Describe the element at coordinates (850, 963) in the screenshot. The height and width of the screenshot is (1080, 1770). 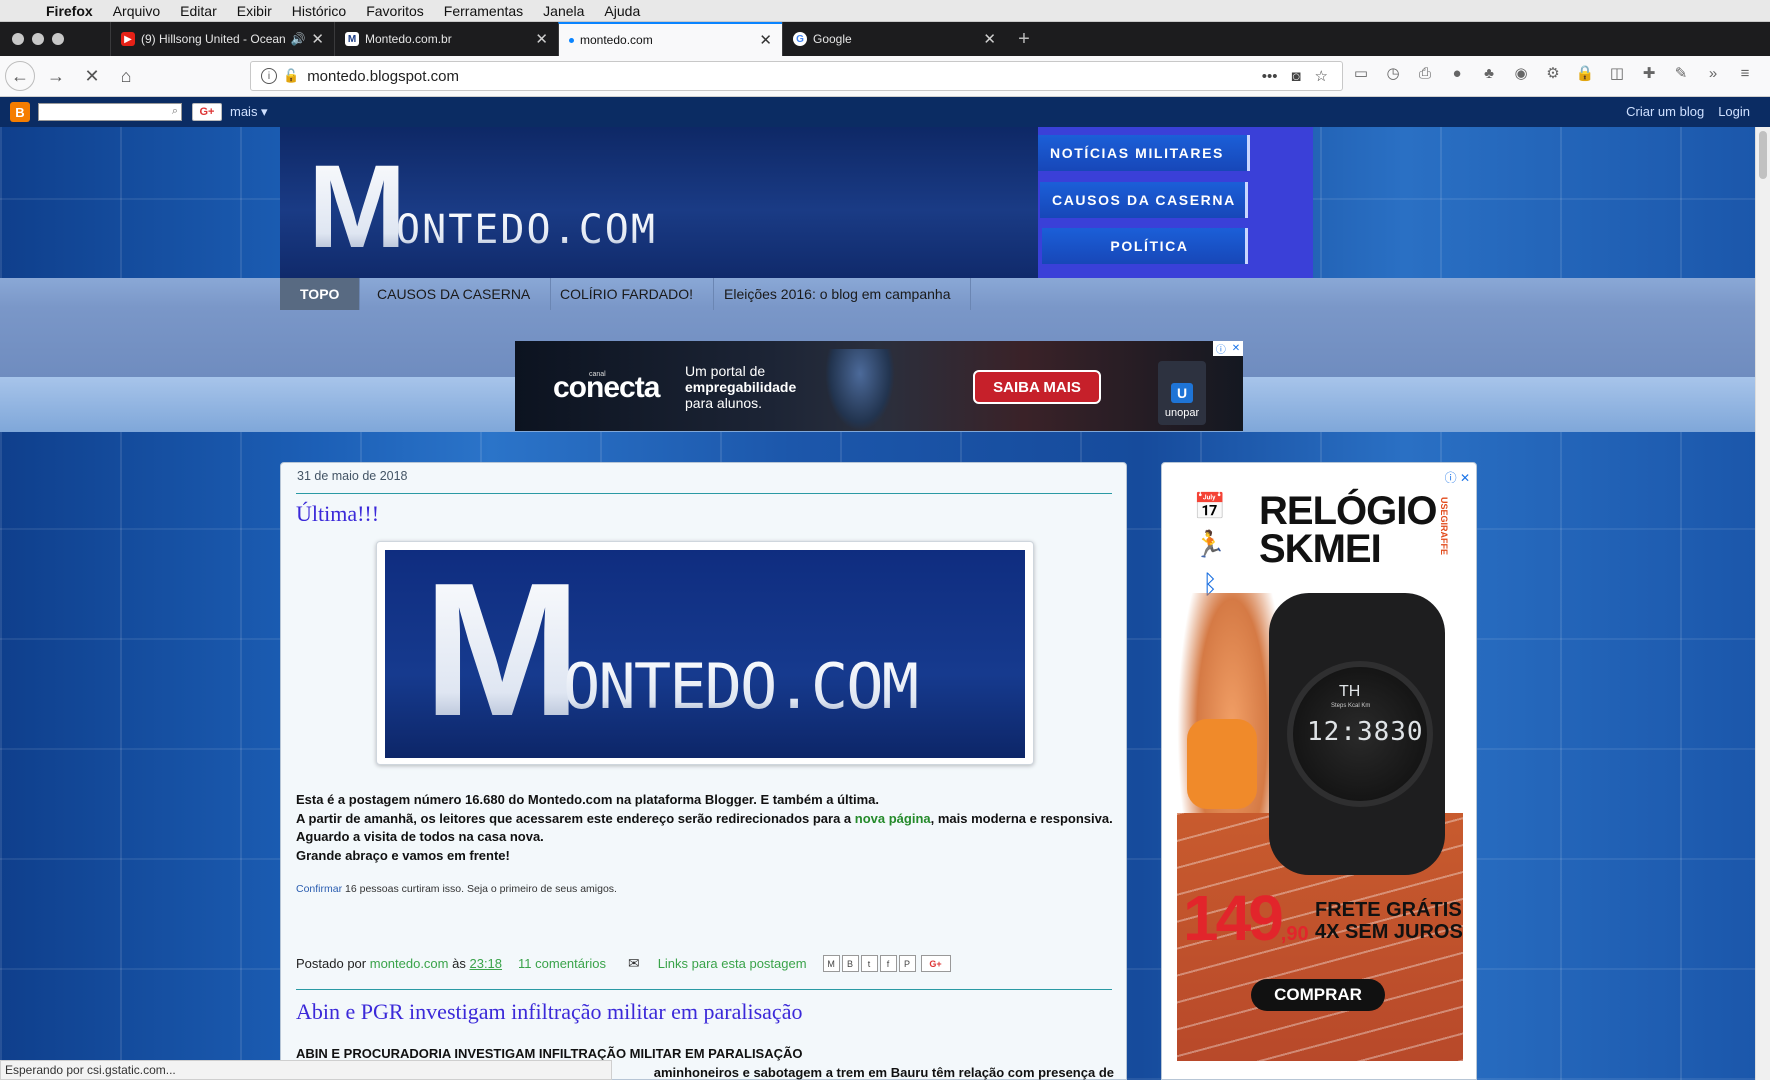
I see `share-blogthis-icon: B` at that location.